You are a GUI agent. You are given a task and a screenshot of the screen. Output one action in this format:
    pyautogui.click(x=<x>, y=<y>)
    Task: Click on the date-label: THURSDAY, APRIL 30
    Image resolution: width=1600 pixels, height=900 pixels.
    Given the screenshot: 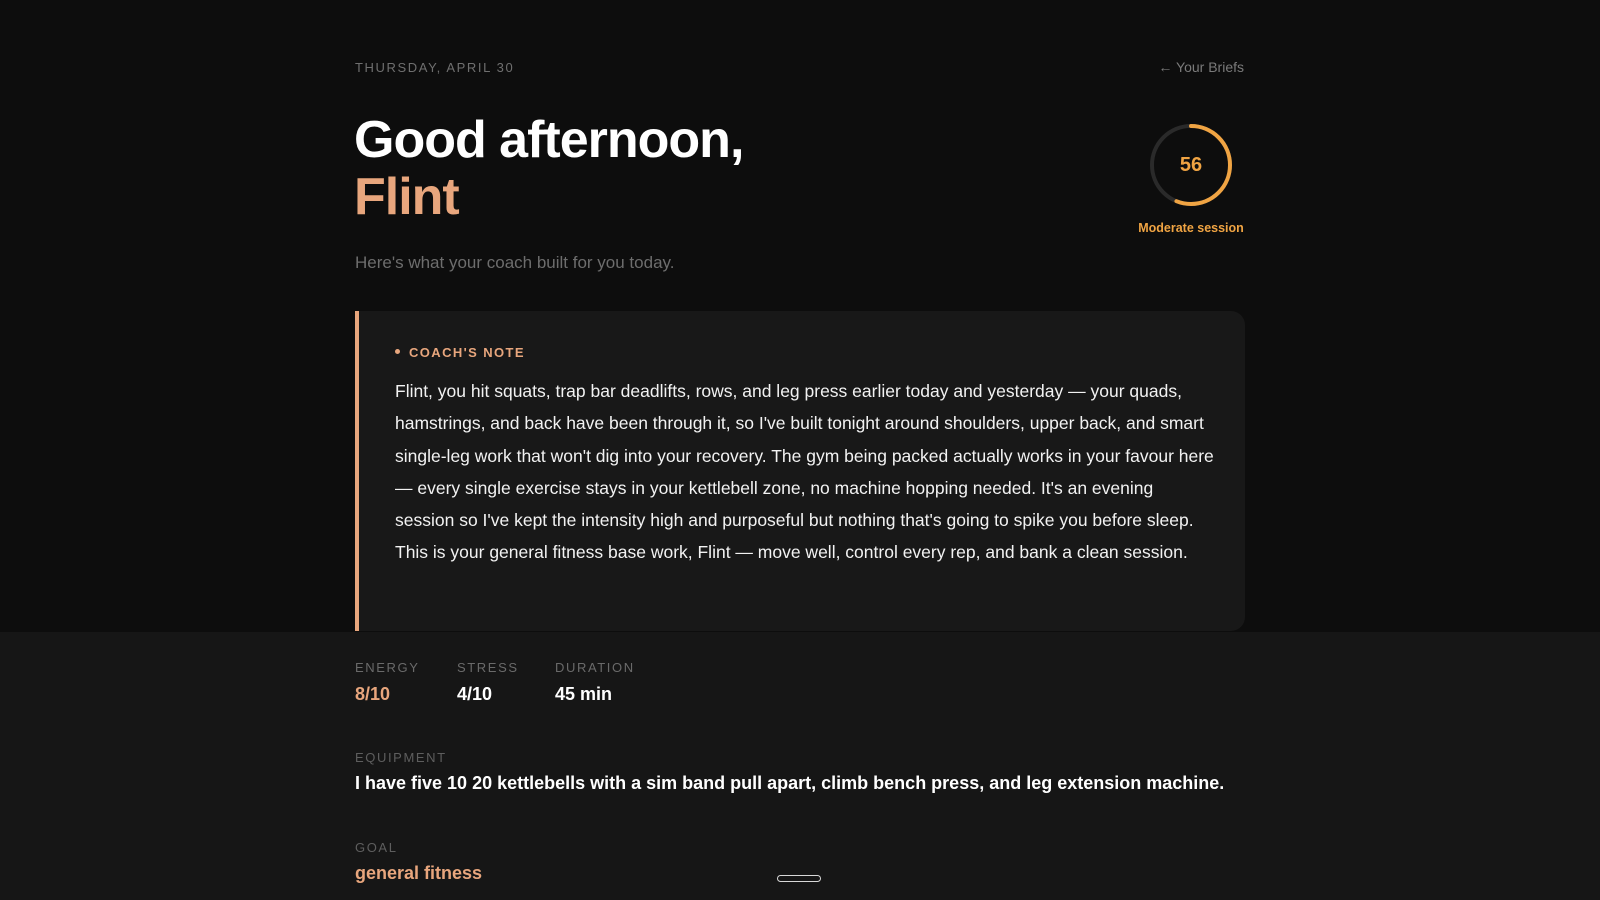 What is the action you would take?
    pyautogui.click(x=435, y=67)
    